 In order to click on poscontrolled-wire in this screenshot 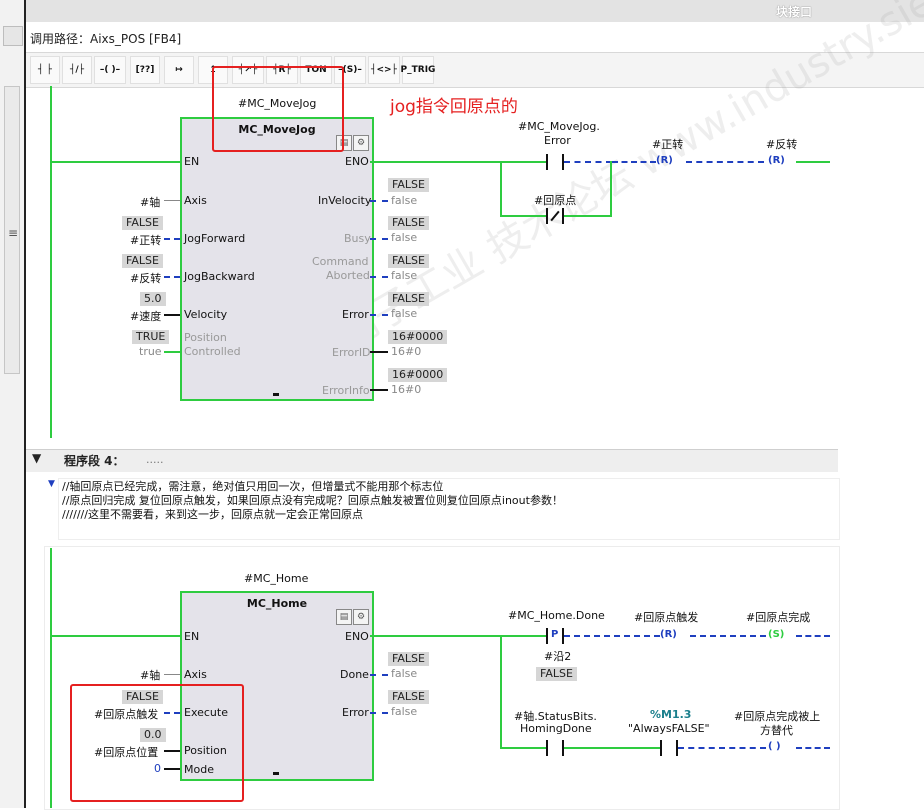, I will do `click(172, 352)`.